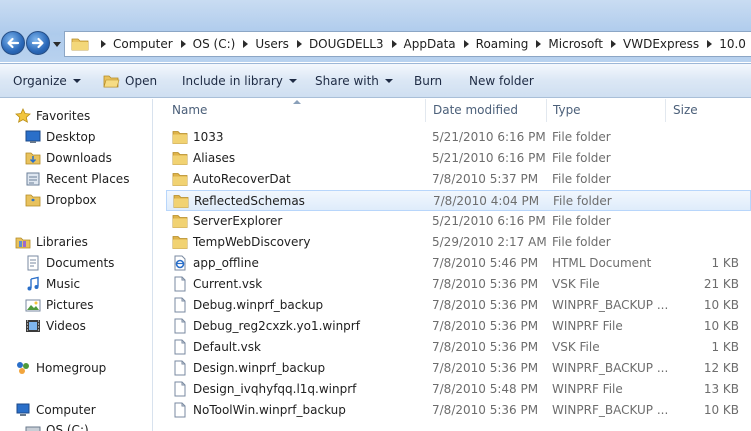 The image size is (751, 431). What do you see at coordinates (565, 44) in the screenshot?
I see `breadcrumb-microsoft: Microsoft` at bounding box center [565, 44].